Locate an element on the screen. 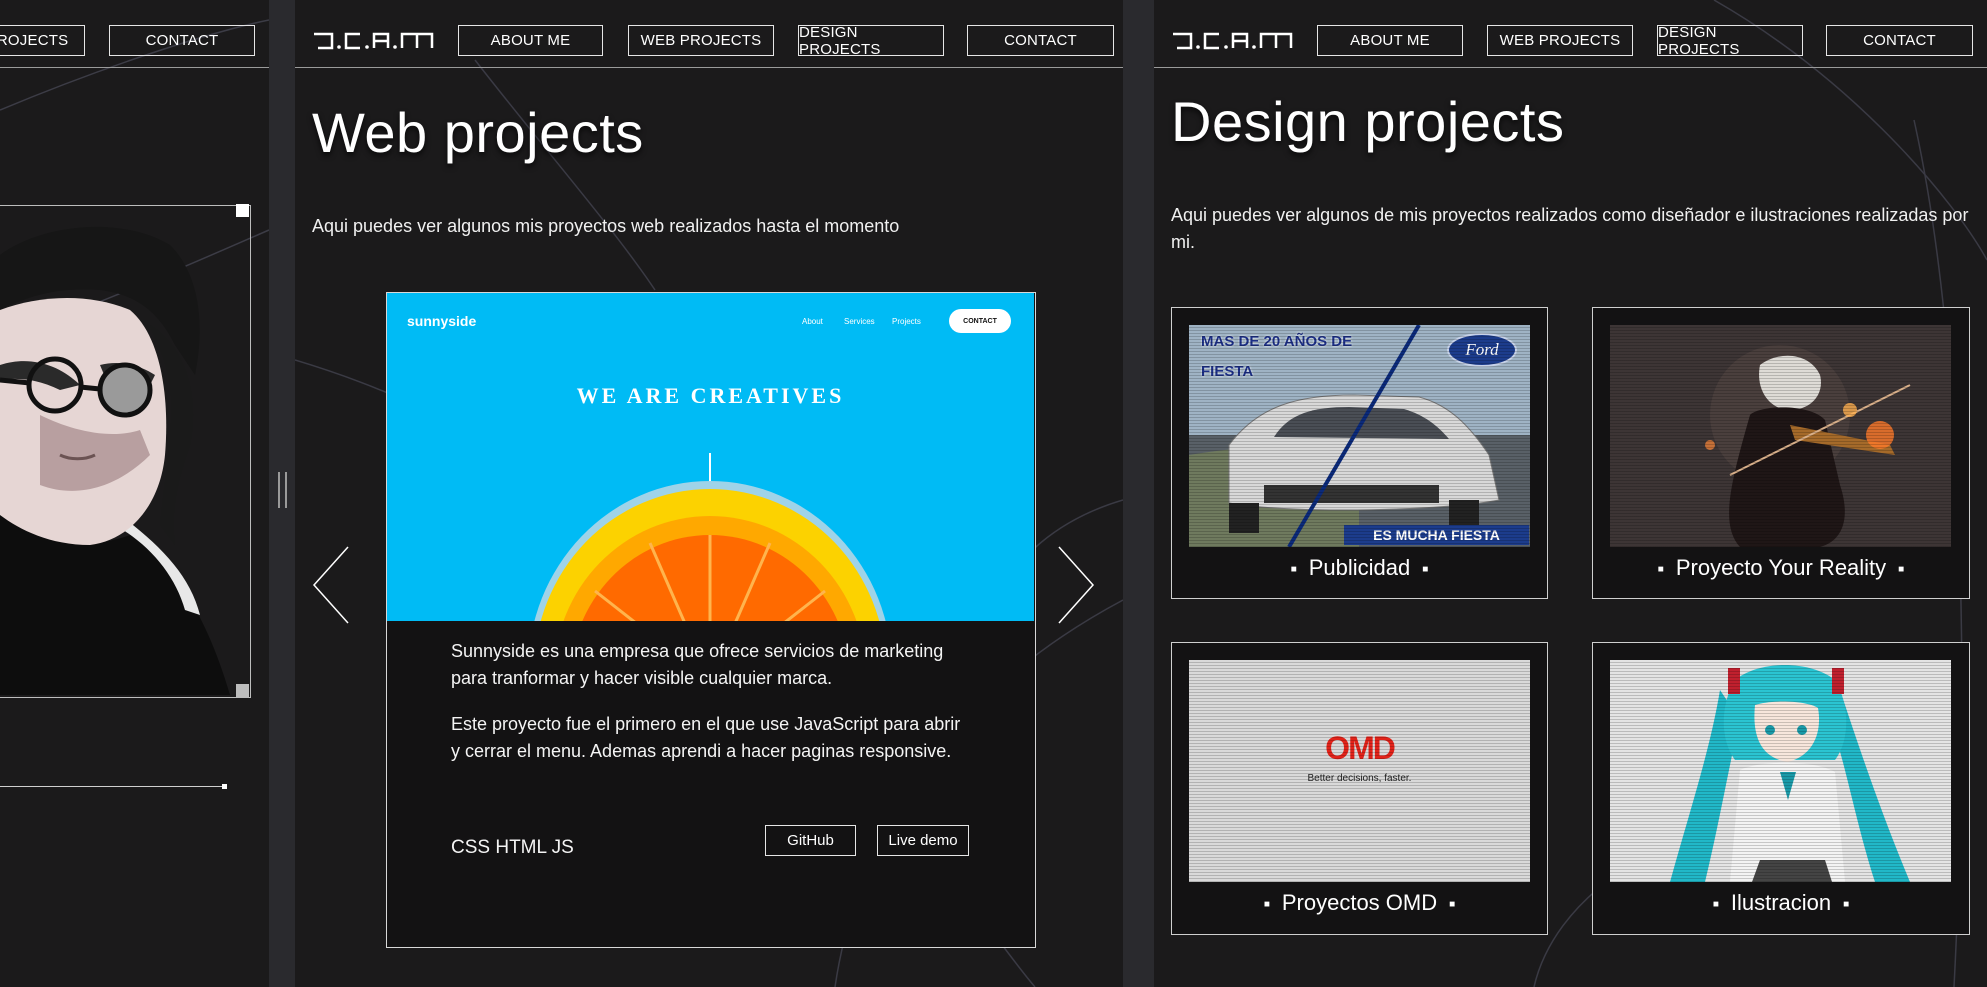 This screenshot has width=1987, height=987. omd-logo: OMD is located at coordinates (1360, 748).